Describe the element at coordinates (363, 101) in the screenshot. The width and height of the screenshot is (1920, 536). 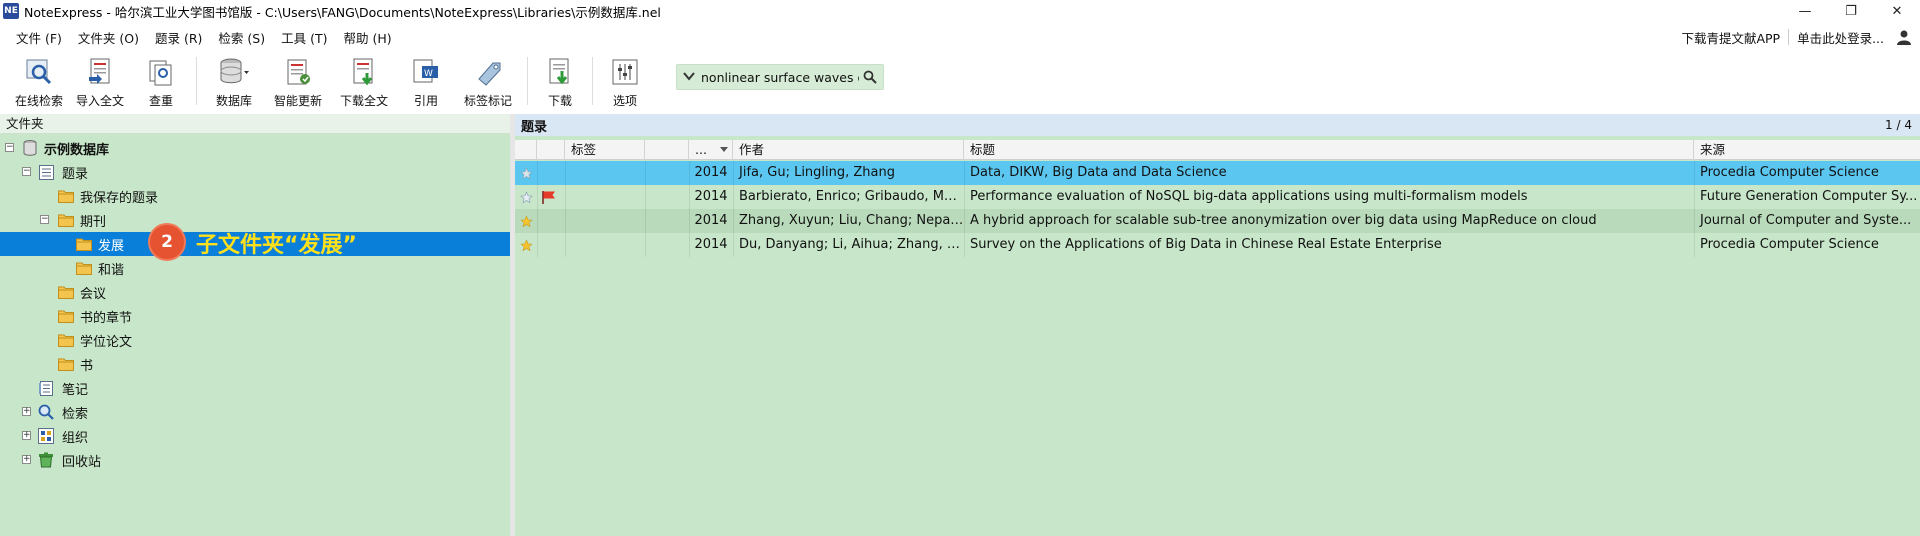
I see `download-fulltext-label: 下载全文` at that location.